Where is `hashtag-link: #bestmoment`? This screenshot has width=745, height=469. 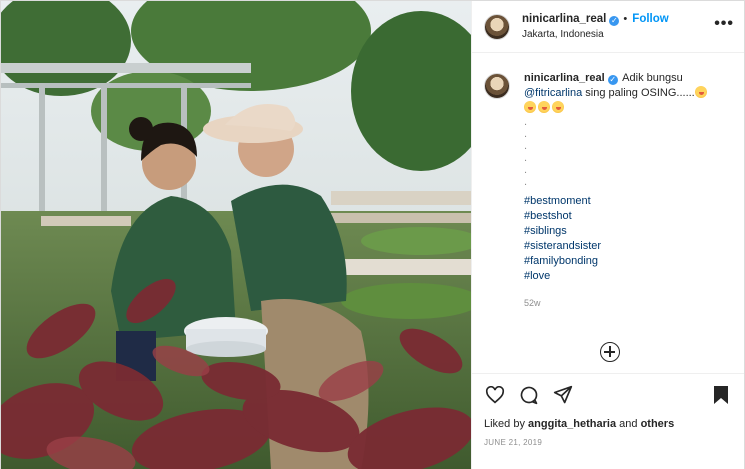
hashtag-link: #bestmoment is located at coordinates (616, 201).